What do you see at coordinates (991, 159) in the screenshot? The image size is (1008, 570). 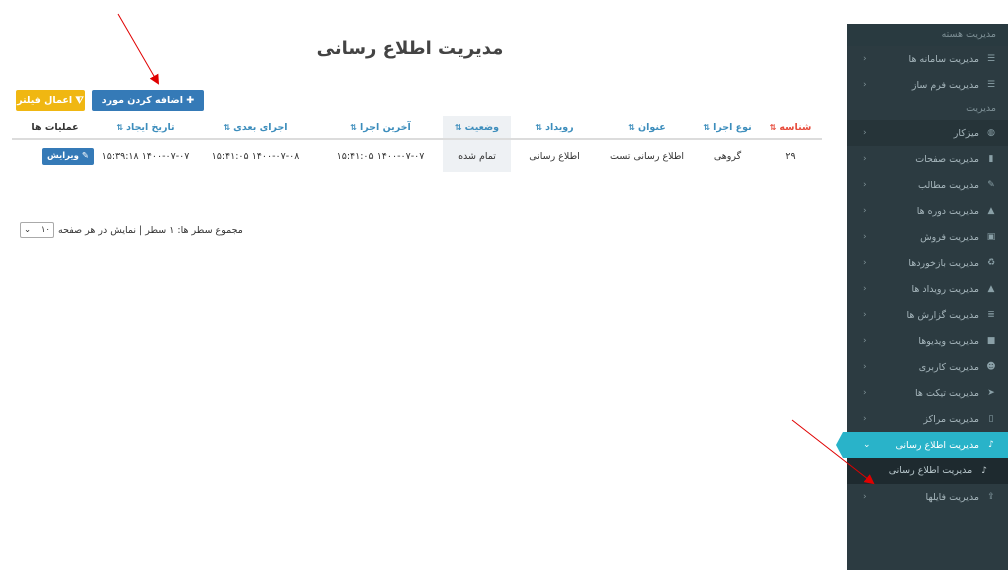 I see `file-icon: ▮` at bounding box center [991, 159].